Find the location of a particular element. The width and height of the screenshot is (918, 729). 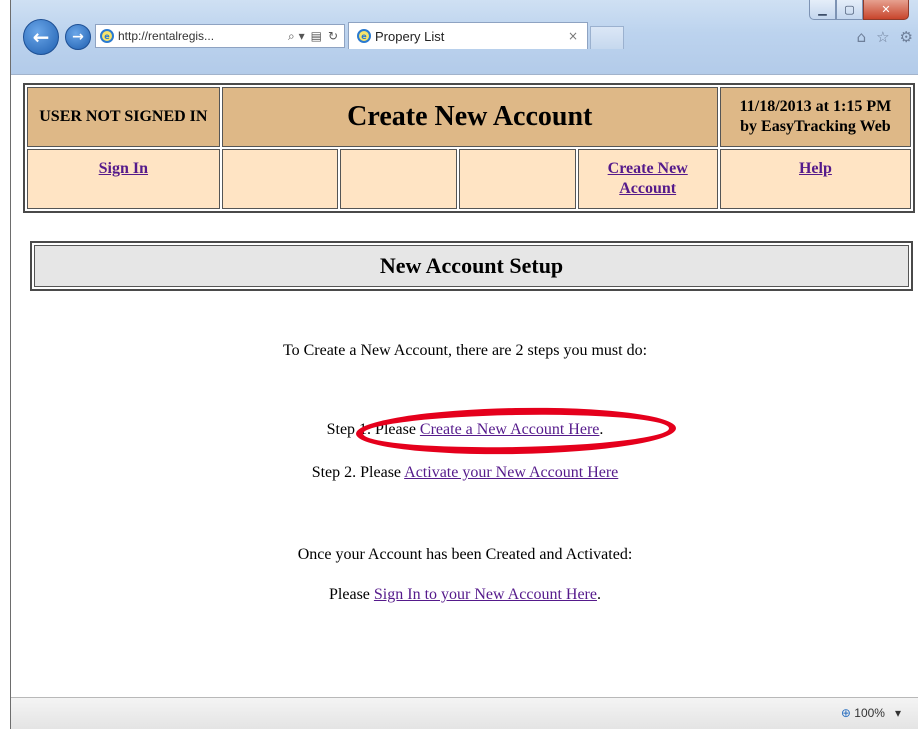

new-tab-button is located at coordinates (607, 37).